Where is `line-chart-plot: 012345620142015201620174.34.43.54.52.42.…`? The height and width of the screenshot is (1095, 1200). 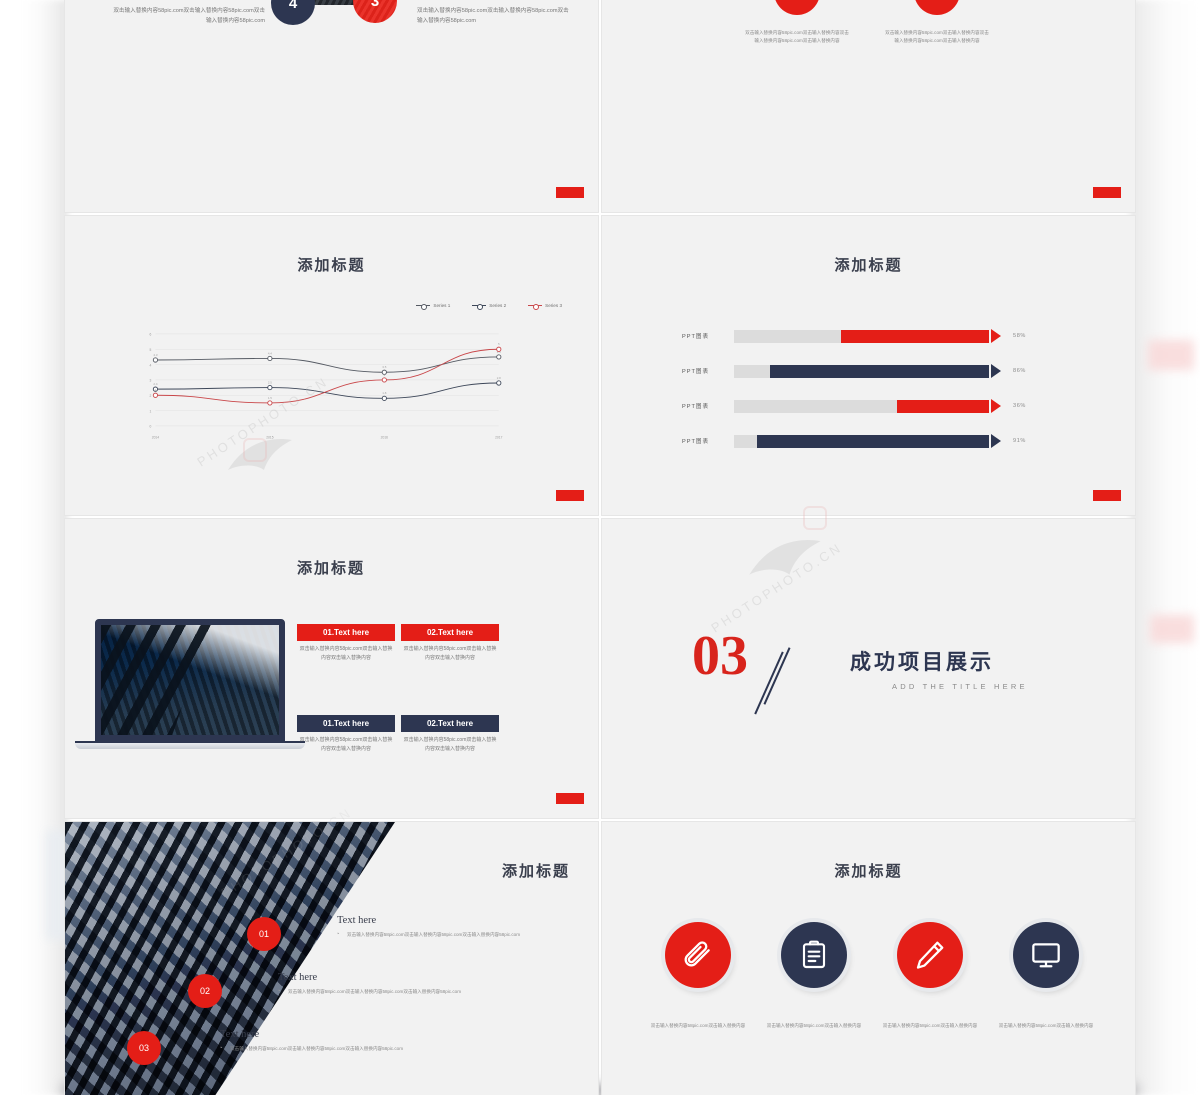
line-chart-plot: 012345620142015201620174.34.43.54.52.42.… is located at coordinates (325, 386).